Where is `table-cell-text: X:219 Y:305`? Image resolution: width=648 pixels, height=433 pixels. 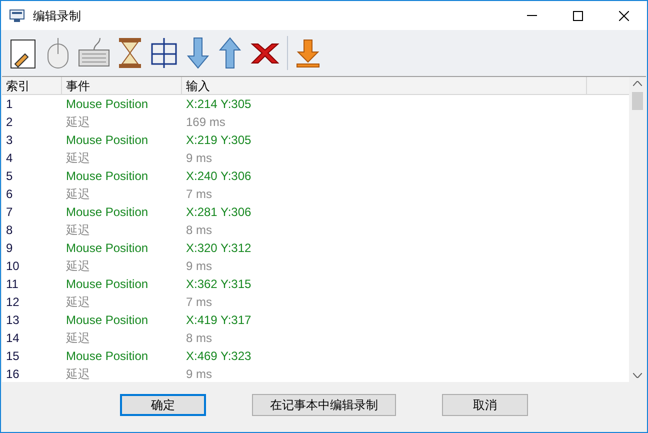 table-cell-text: X:219 Y:305 is located at coordinates (218, 140).